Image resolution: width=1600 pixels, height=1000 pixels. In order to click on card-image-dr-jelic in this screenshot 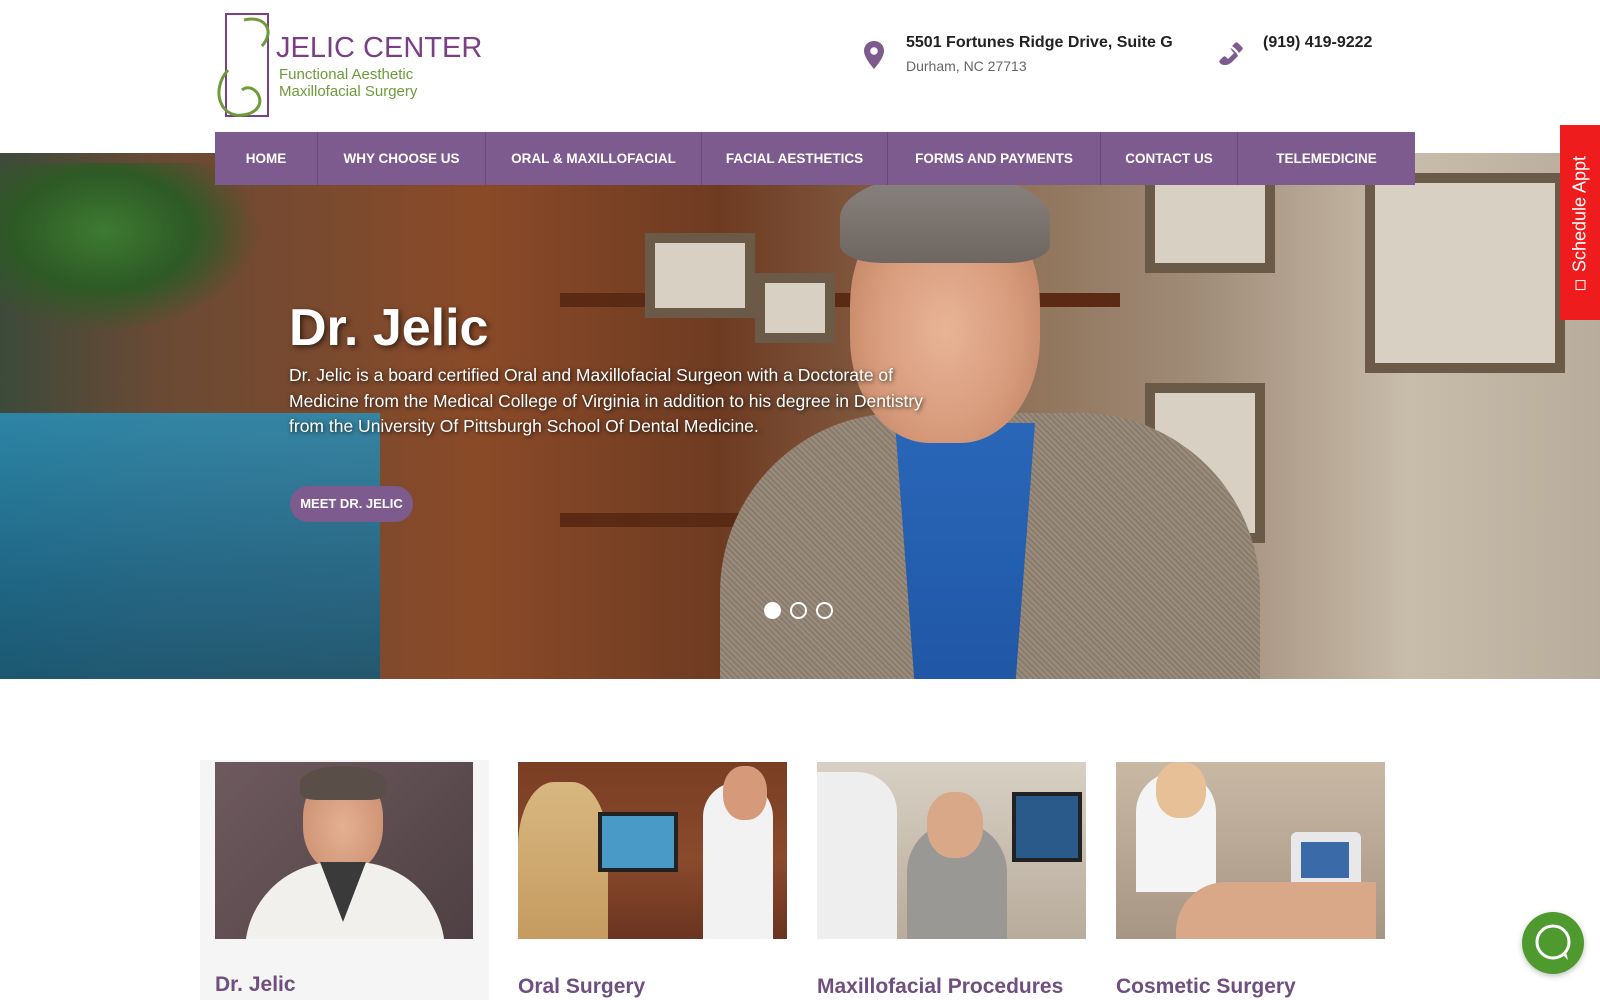, I will do `click(344, 850)`.